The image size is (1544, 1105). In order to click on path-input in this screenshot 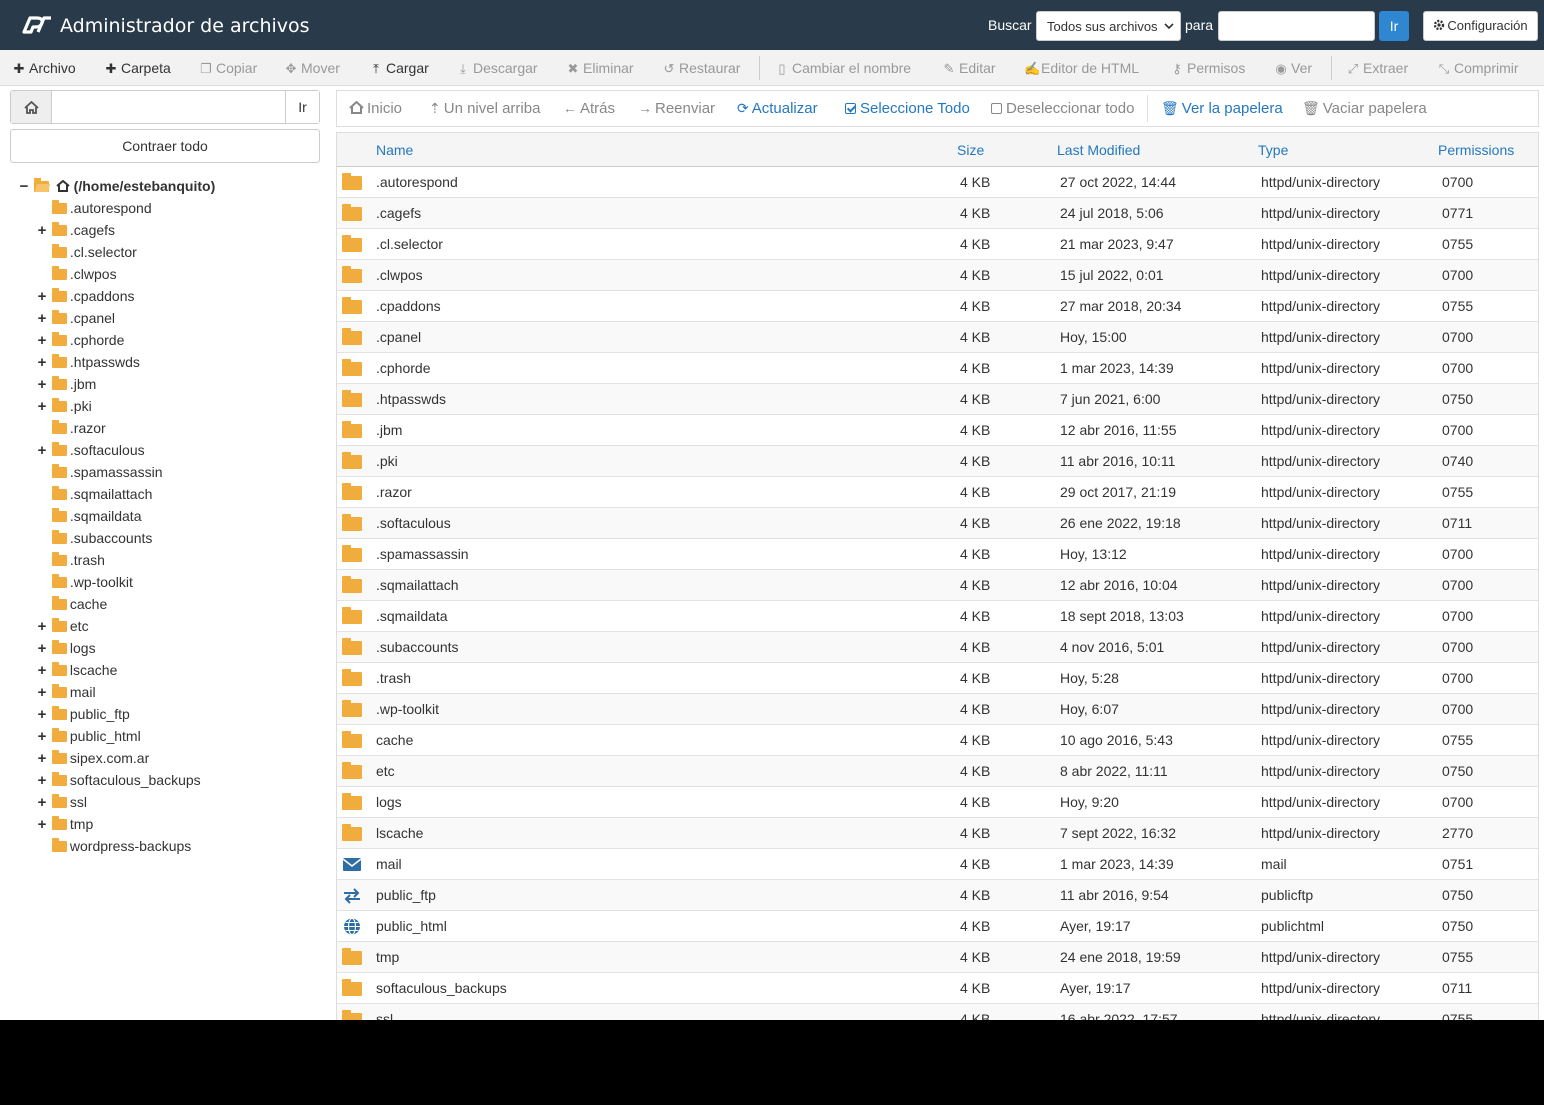, I will do `click(169, 107)`.